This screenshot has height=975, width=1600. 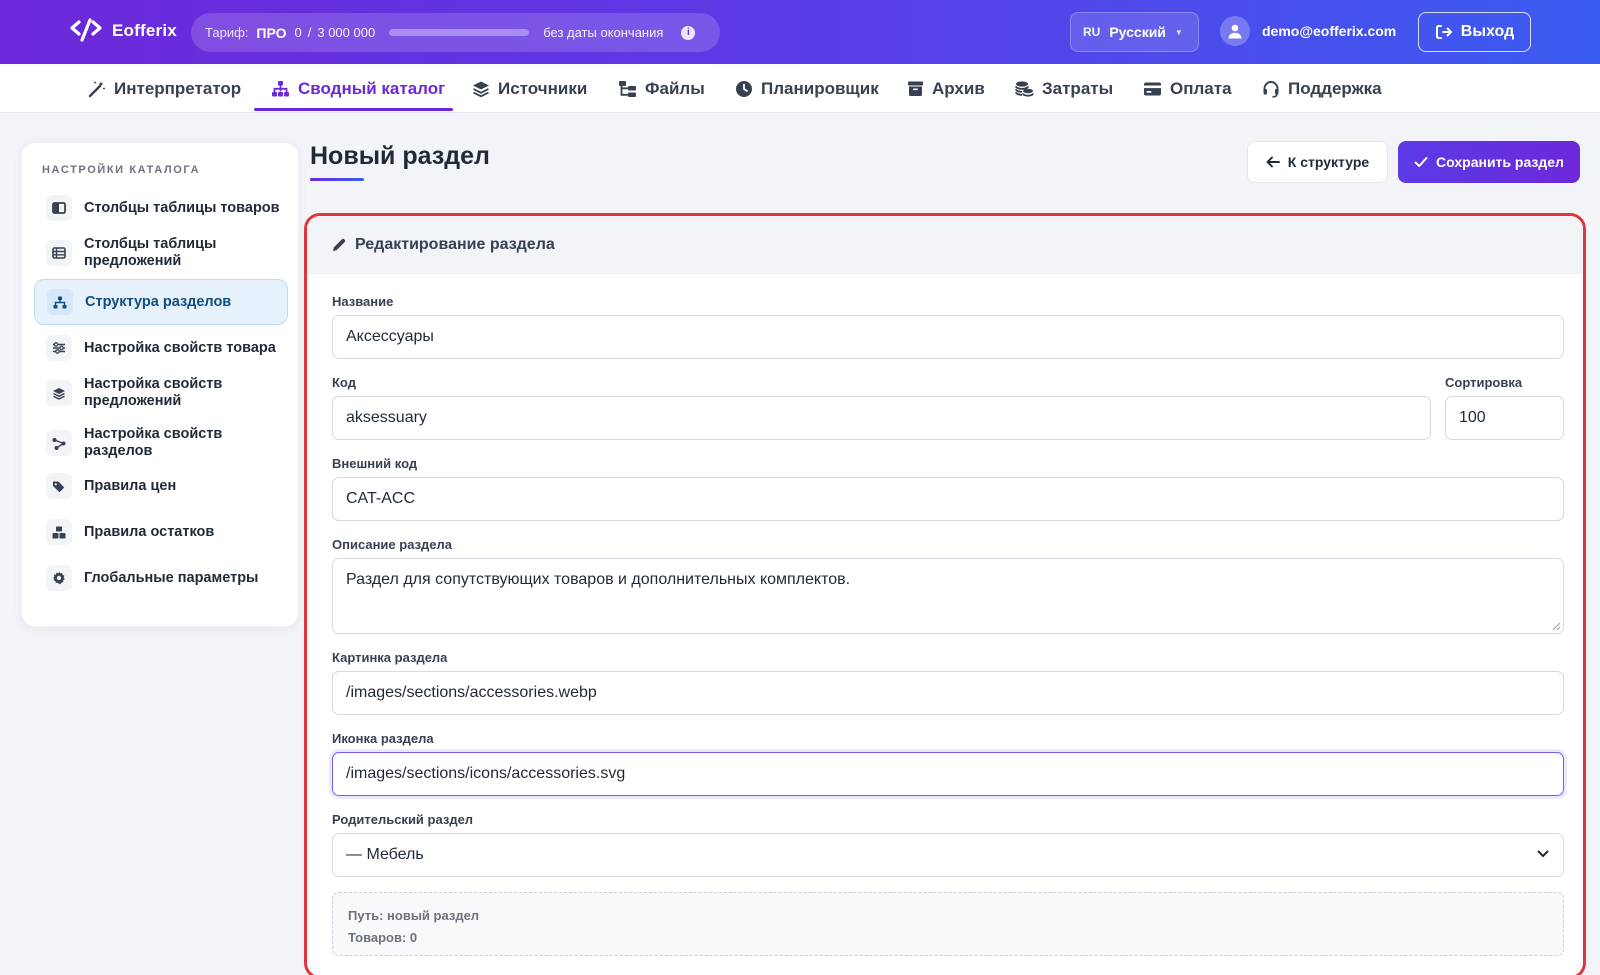 I want to click on nav-item-support: Поддержка, so click(x=1322, y=88).